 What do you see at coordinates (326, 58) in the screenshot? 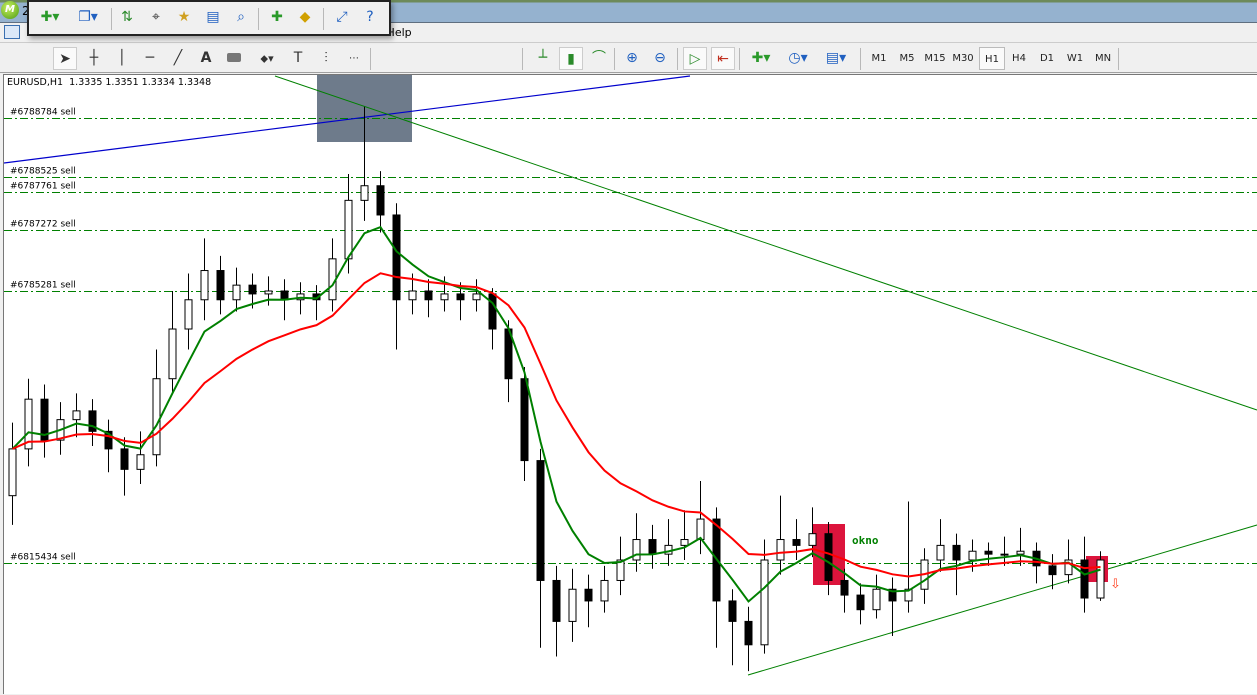
I see `fibonacci-icon: ⫶` at bounding box center [326, 58].